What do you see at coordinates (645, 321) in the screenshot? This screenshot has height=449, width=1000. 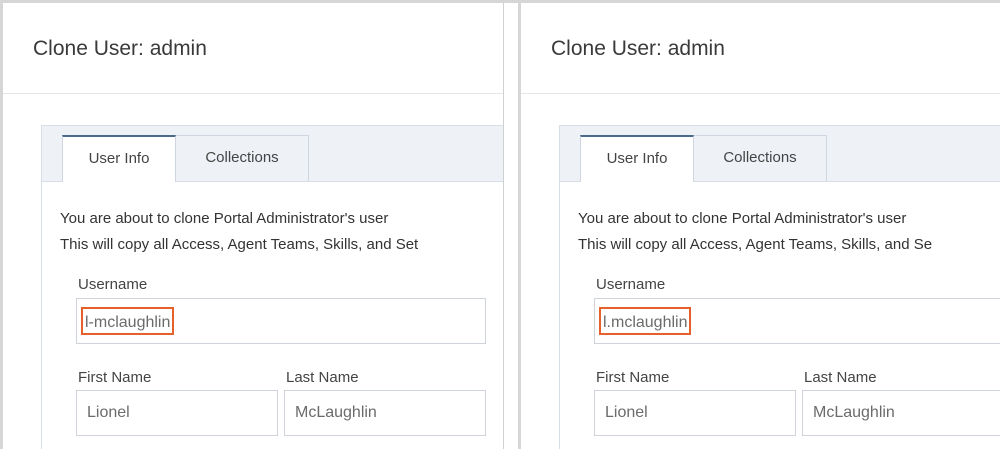 I see `username-value-highlight: l.mclaughlin` at bounding box center [645, 321].